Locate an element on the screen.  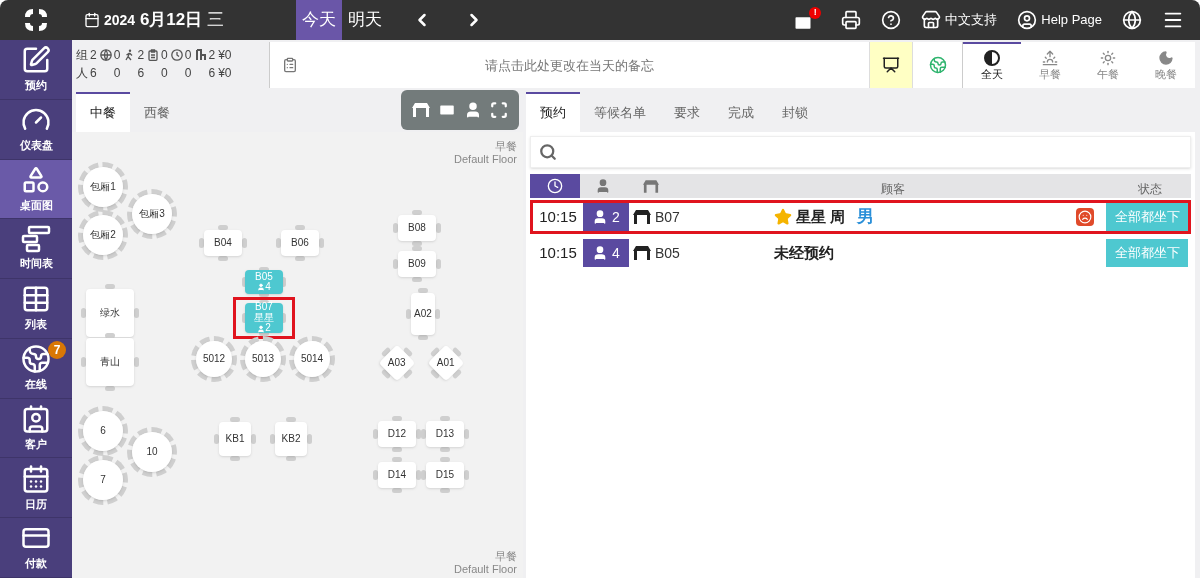
guest-name: 星星 周 is located at coordinates (821, 216).